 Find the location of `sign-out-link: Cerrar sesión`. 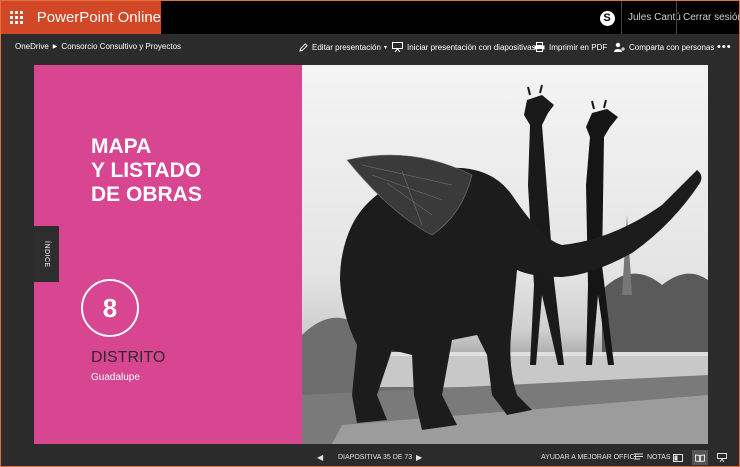

sign-out-link: Cerrar sesión is located at coordinates (707, 17).